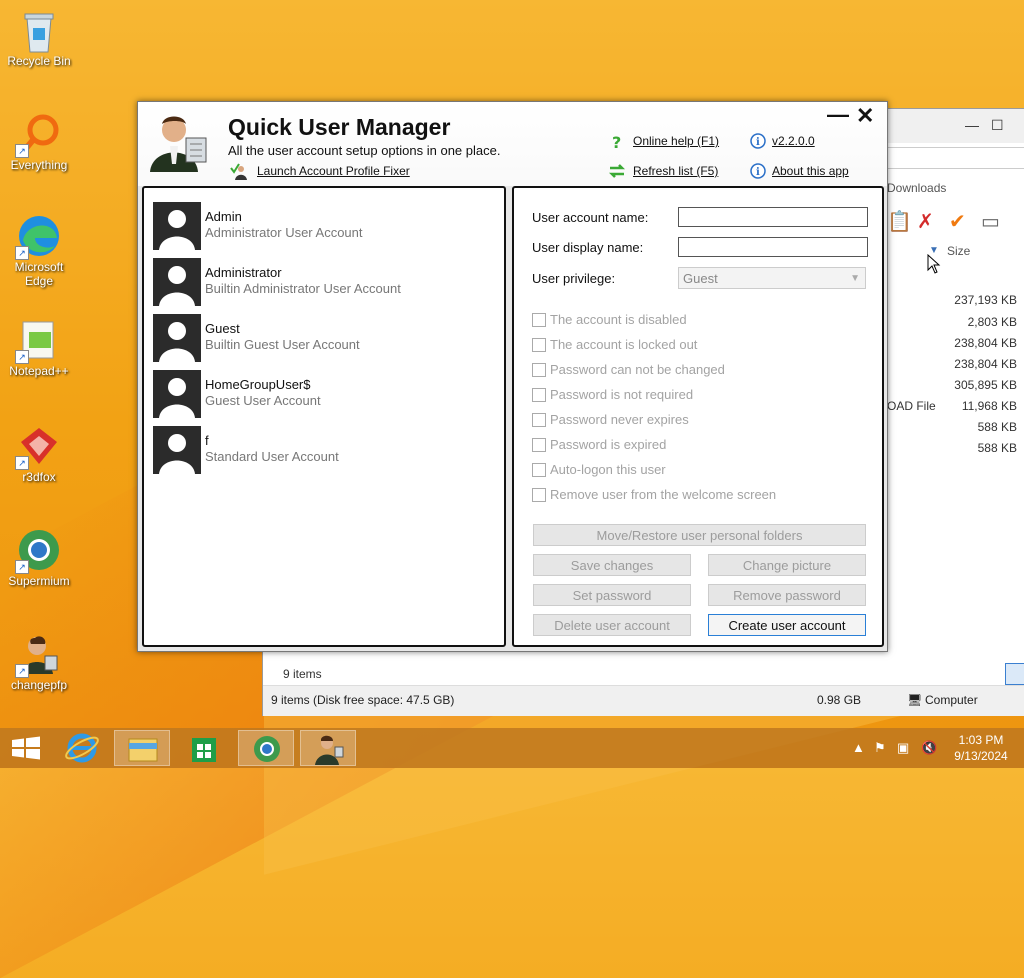  I want to click on supermium-taskbar-icon, so click(266, 748).